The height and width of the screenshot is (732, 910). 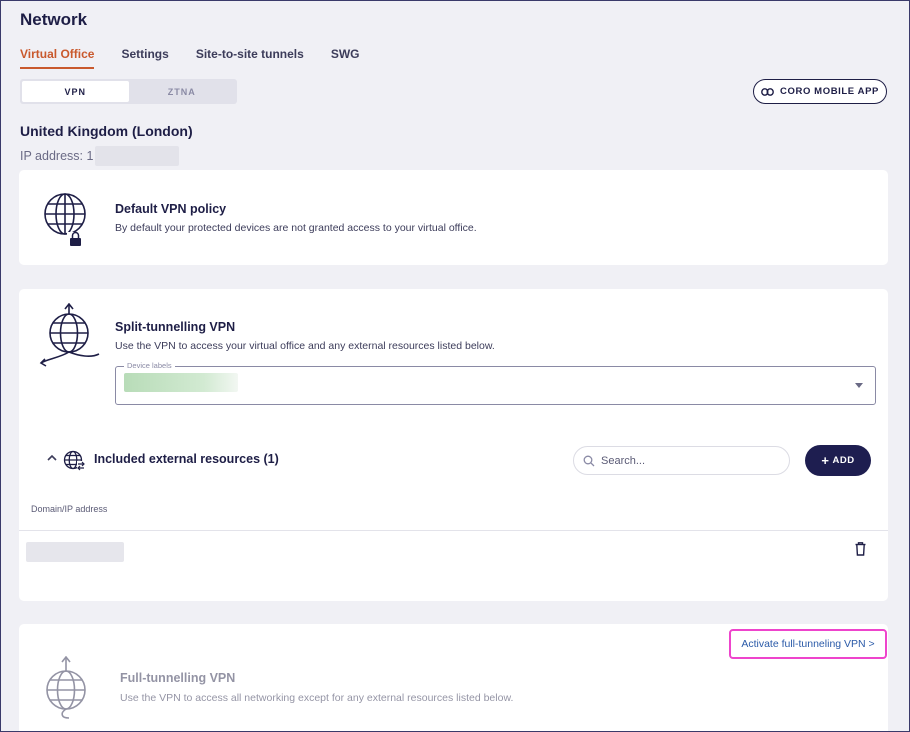 What do you see at coordinates (808, 644) in the screenshot?
I see `activate-full-tunneling-link: Activate full-tunneling VPN >` at bounding box center [808, 644].